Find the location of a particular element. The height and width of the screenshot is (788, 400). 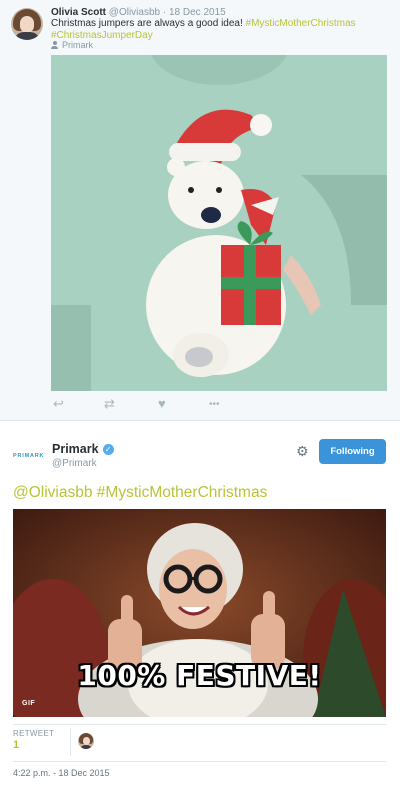

account-handle: @Primark is located at coordinates (74, 463).